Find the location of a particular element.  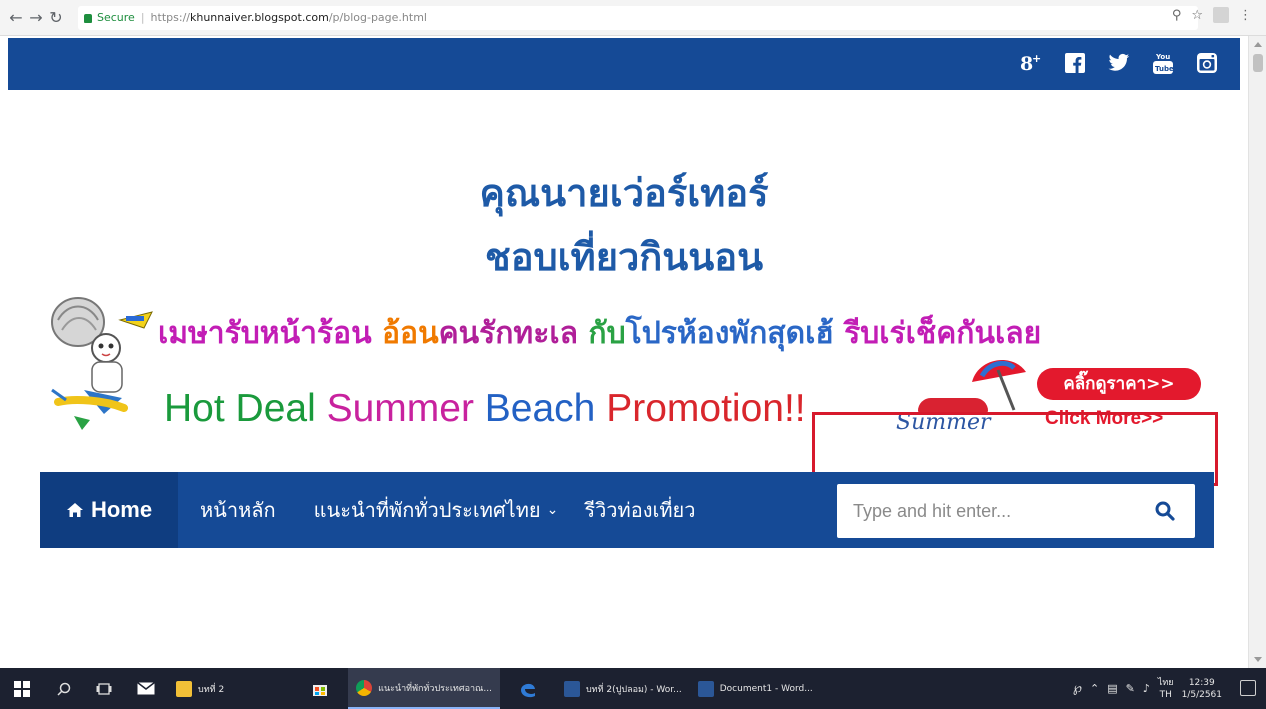

nav-recommend-dropdown: แนะนำที่พักทั่วประเทศไทย ⌄ is located at coordinates (436, 510).